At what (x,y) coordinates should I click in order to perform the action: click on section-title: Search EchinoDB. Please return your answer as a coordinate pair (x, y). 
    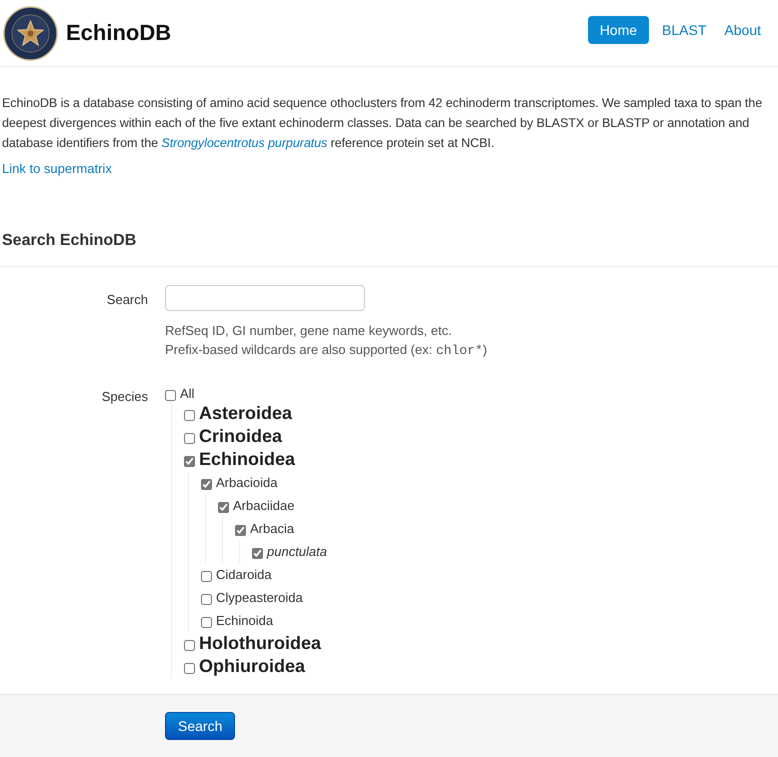
    Looking at the image, I should click on (70, 241).